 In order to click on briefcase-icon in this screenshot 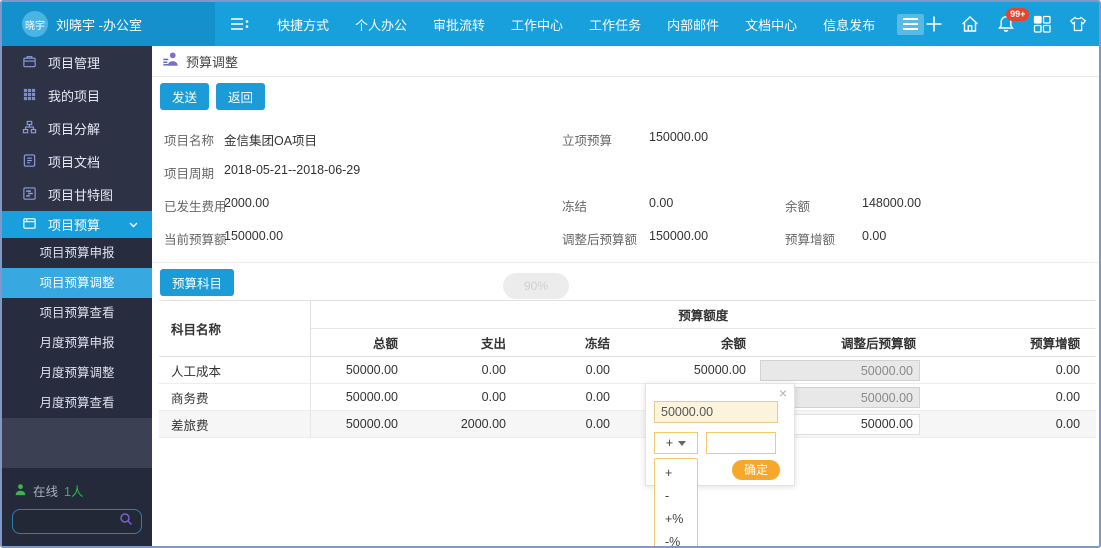, I will do `click(29, 63)`.